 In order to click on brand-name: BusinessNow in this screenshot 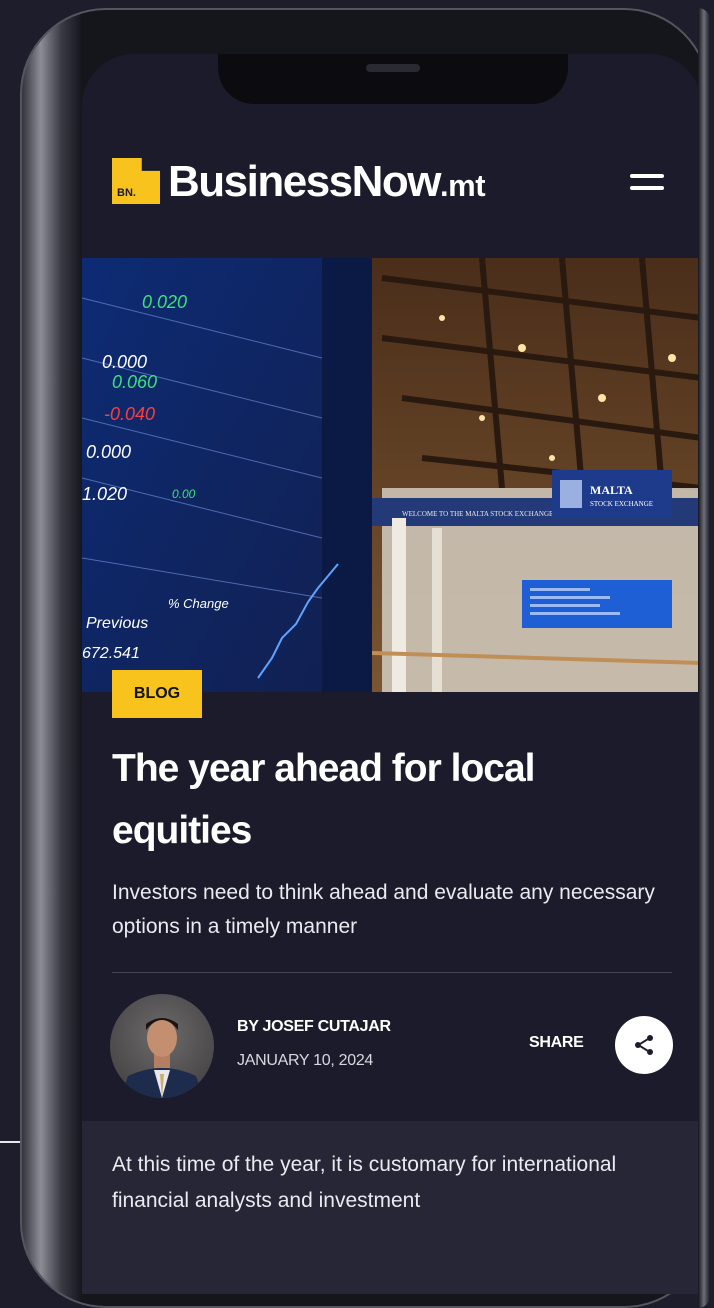, I will do `click(305, 181)`.